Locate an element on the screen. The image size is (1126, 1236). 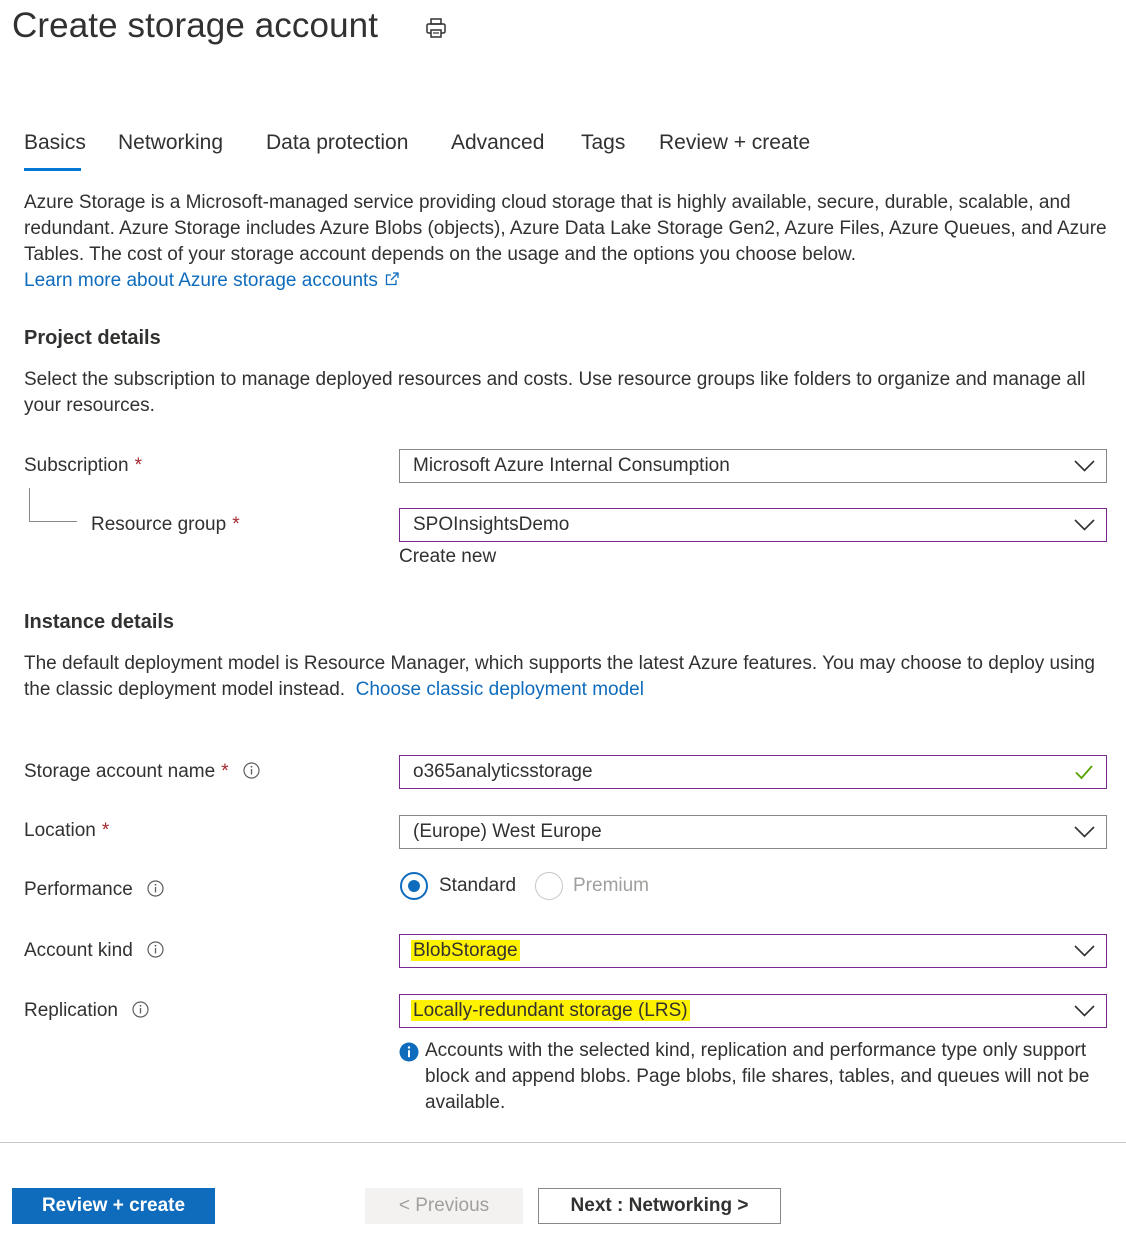
performance-label: Performance is located at coordinates (94, 890).